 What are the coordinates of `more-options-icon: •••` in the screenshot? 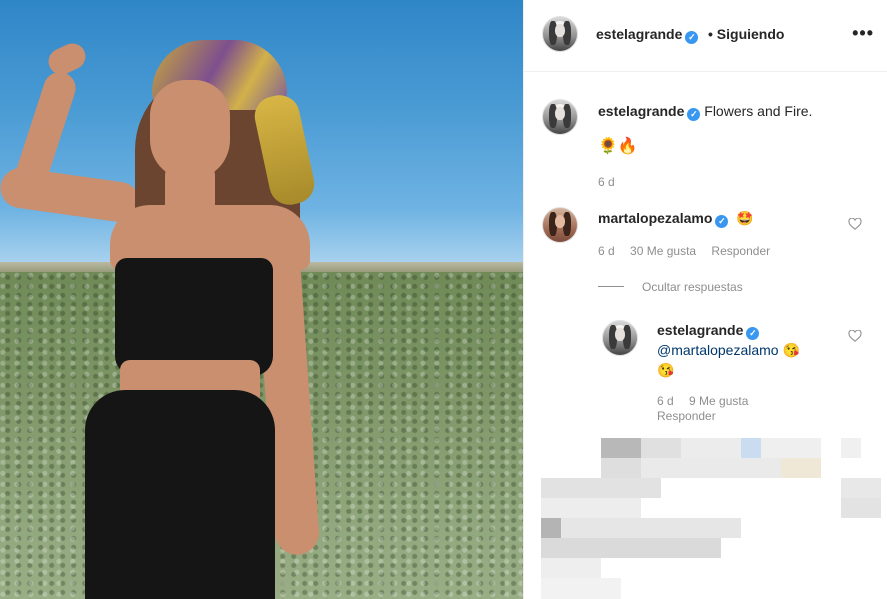 It's located at (863, 33).